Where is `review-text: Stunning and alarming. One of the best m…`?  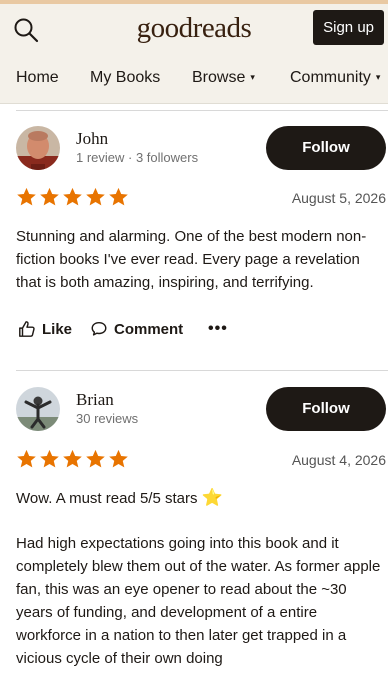 review-text: Stunning and alarming. One of the best m… is located at coordinates (191, 259).